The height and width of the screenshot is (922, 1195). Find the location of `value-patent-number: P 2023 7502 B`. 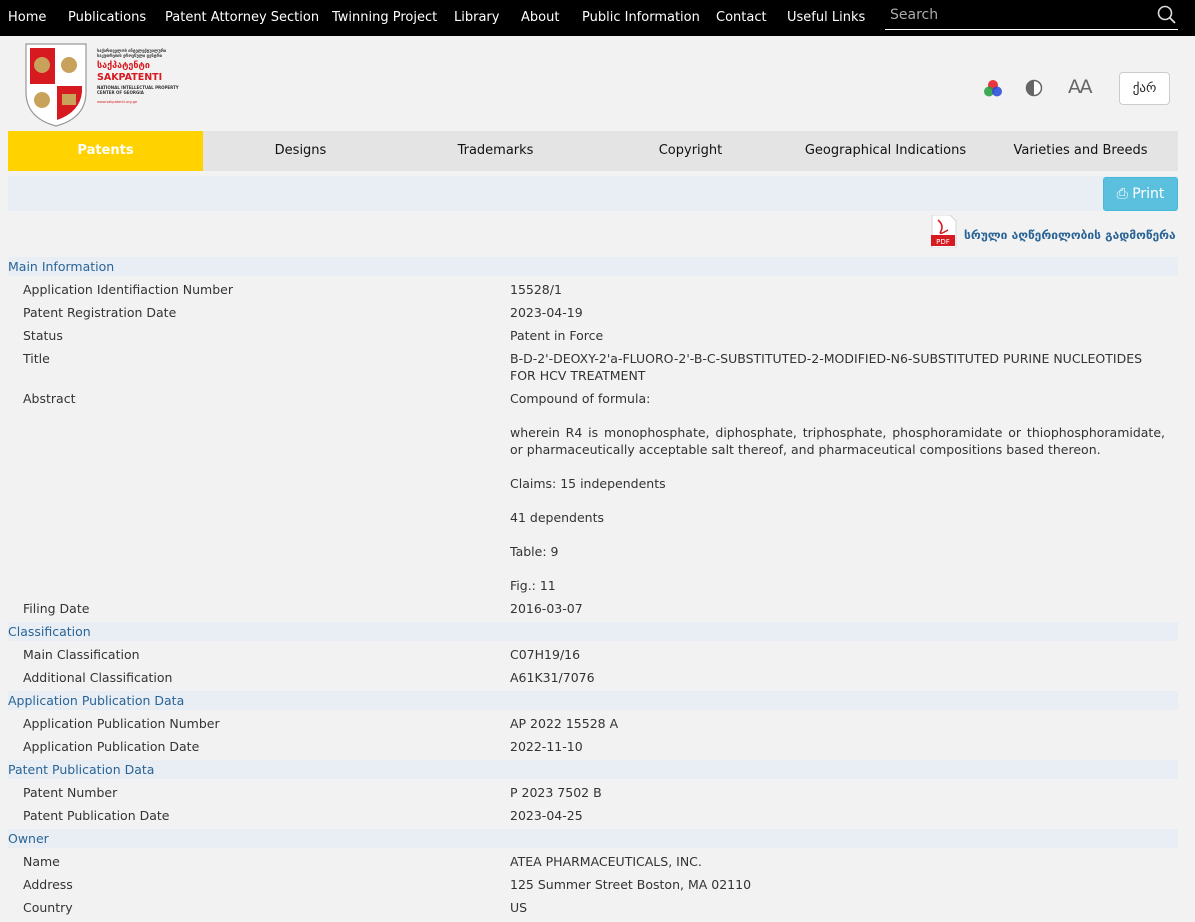

value-patent-number: P 2023 7502 B is located at coordinates (556, 792).